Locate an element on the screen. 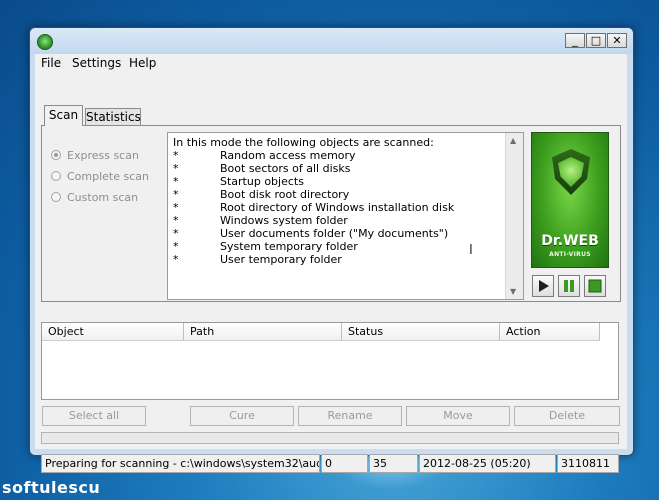  pause-icon is located at coordinates (569, 286).